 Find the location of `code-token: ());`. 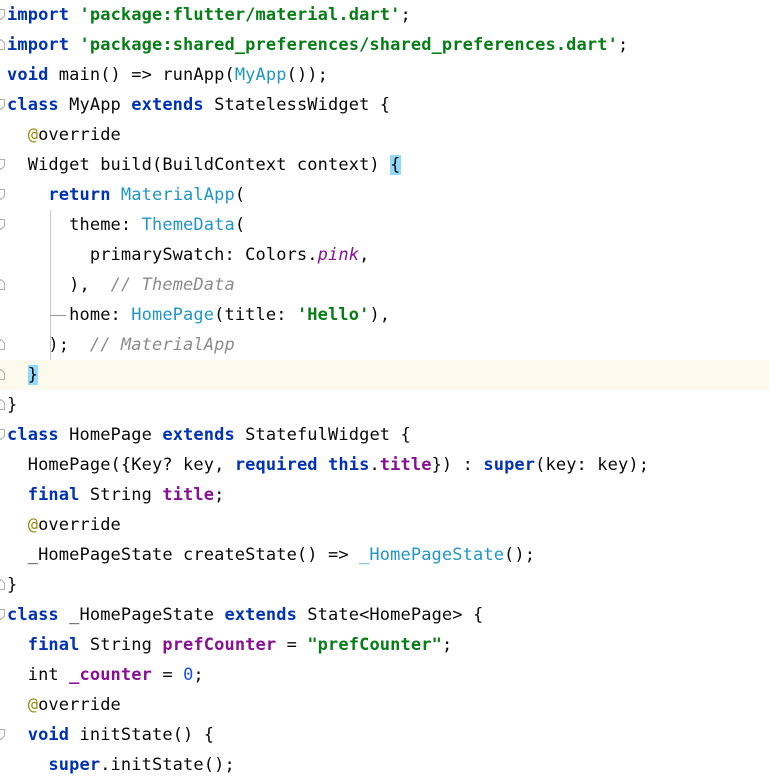

code-token: ()); is located at coordinates (307, 75).